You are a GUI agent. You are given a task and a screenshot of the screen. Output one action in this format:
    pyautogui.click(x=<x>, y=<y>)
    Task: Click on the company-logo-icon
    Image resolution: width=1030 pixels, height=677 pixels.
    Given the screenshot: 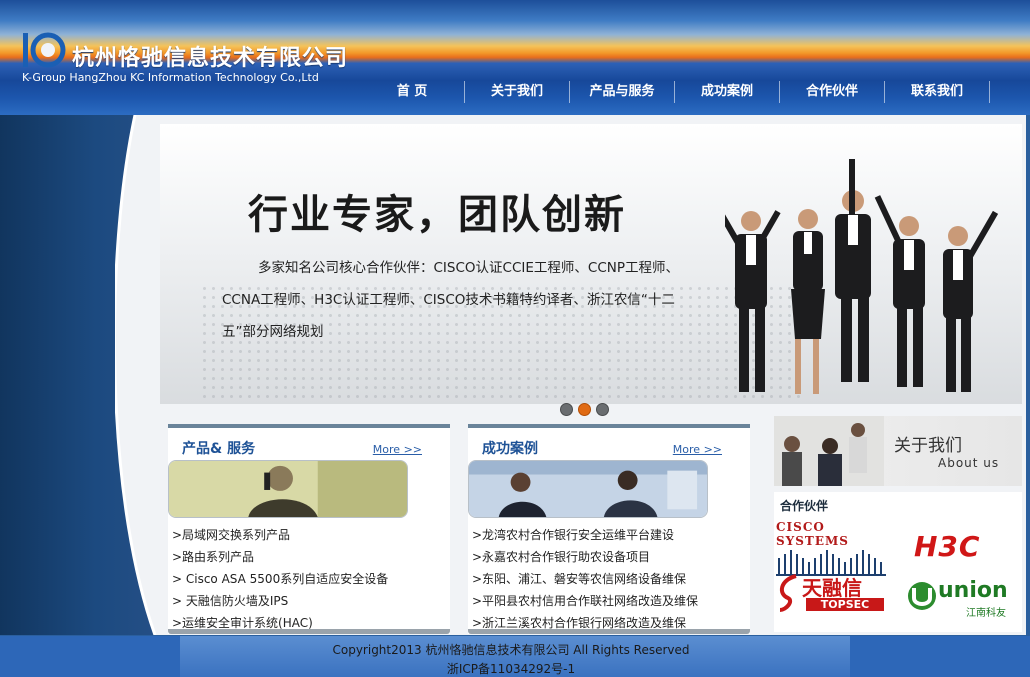 What is the action you would take?
    pyautogui.click(x=44, y=50)
    